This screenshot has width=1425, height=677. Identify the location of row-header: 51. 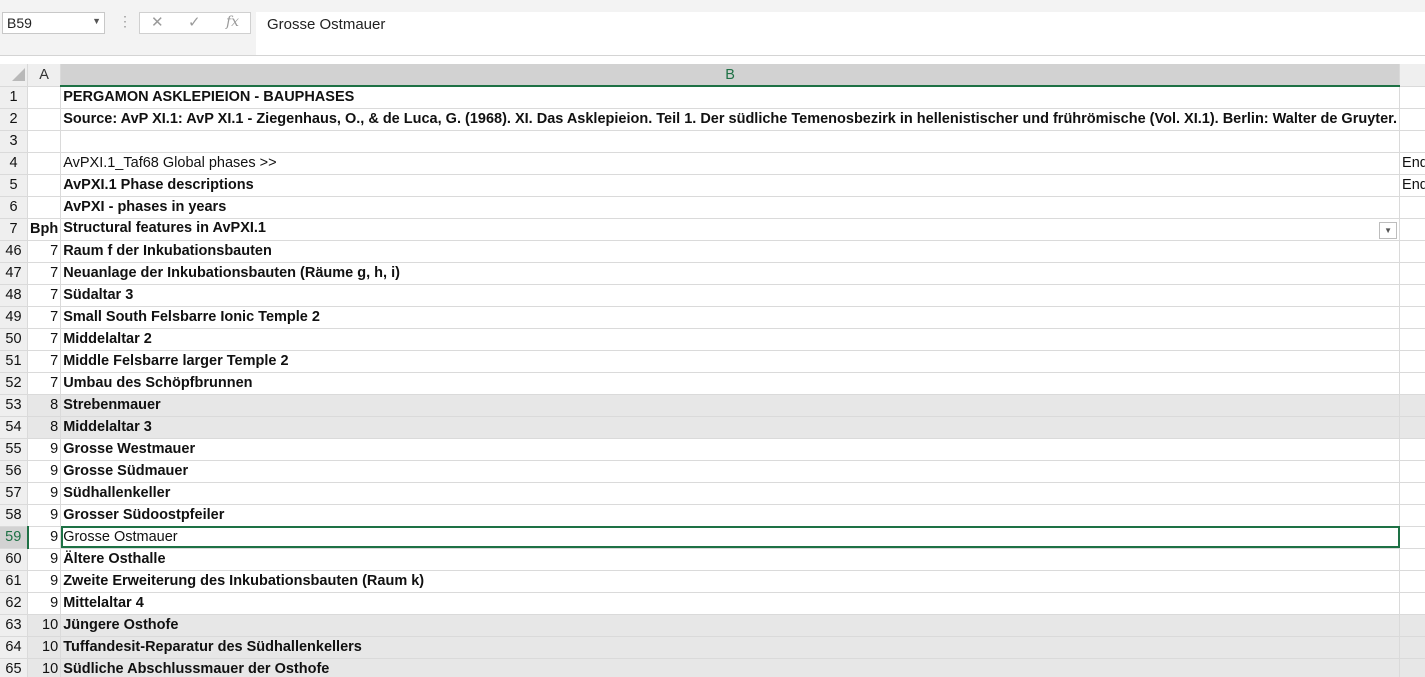
(14, 361).